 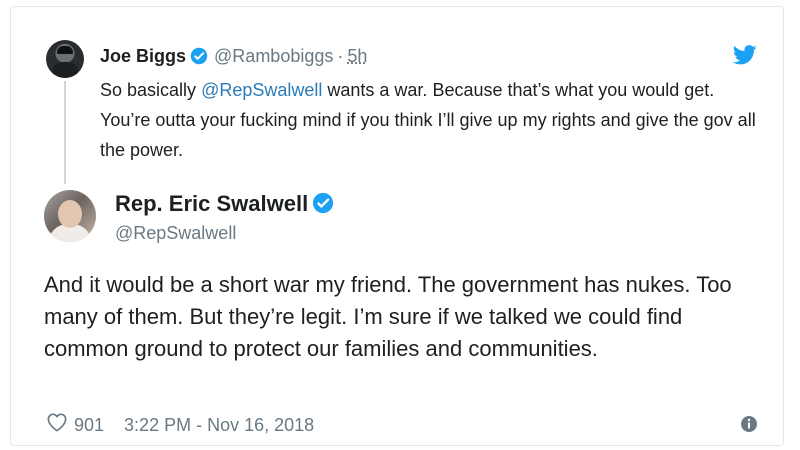 What do you see at coordinates (70, 216) in the screenshot?
I see `main-avatar` at bounding box center [70, 216].